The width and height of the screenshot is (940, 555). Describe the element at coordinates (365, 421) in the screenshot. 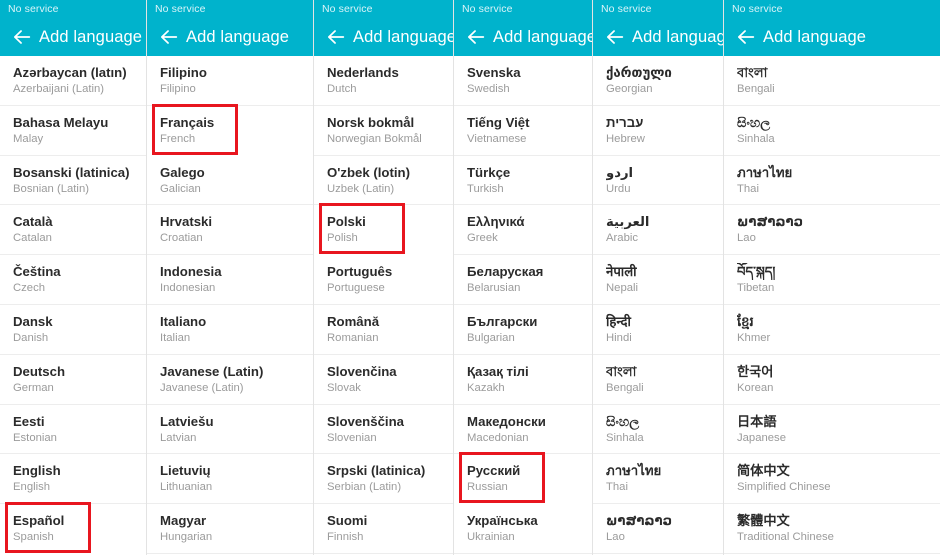

I see `language-native-name: Slovenščina` at that location.